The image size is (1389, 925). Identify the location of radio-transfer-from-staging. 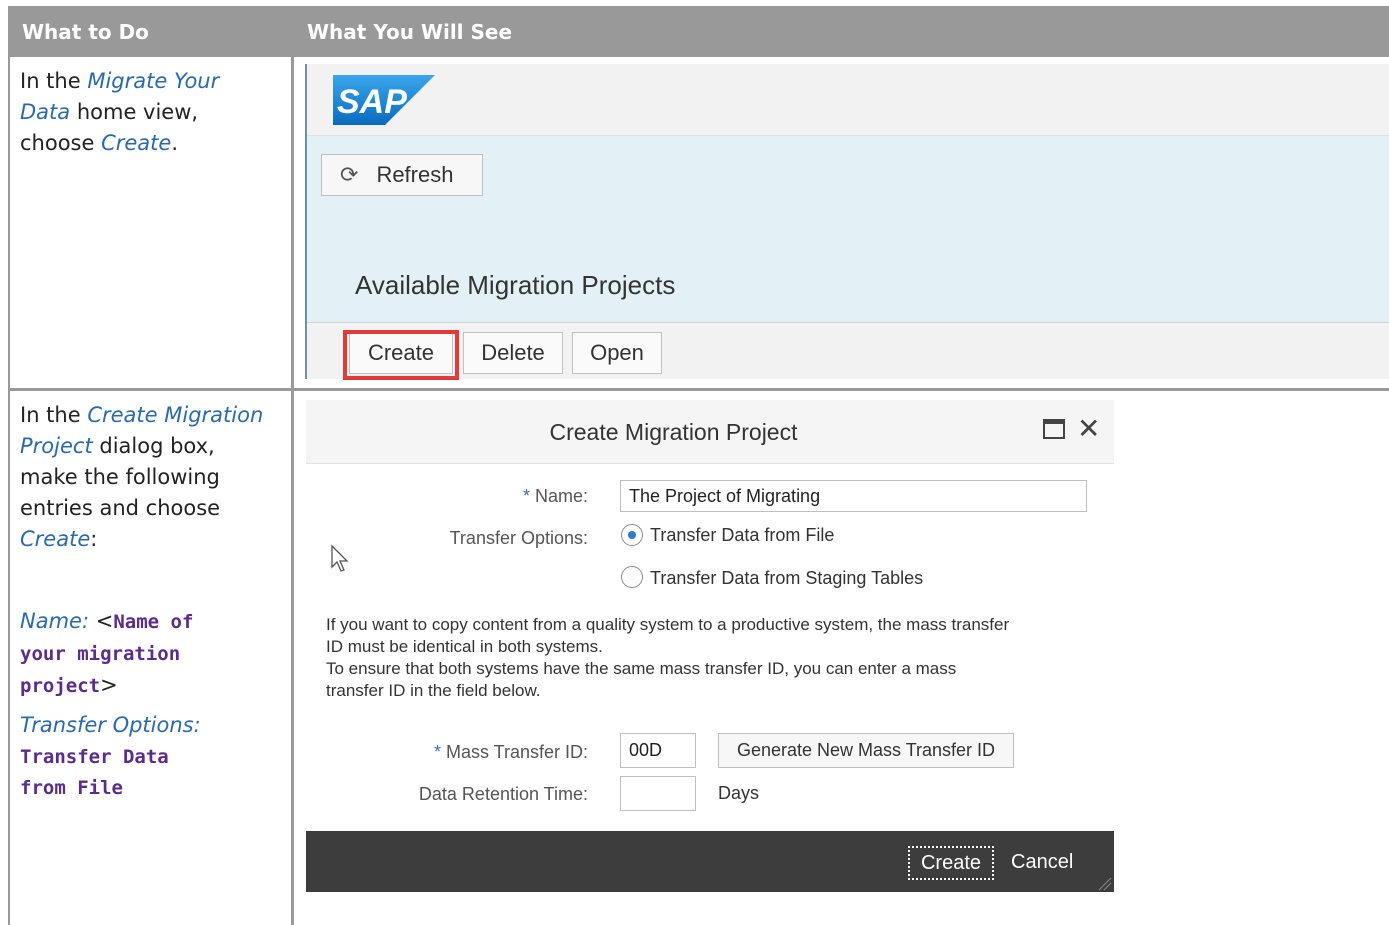
(632, 577).